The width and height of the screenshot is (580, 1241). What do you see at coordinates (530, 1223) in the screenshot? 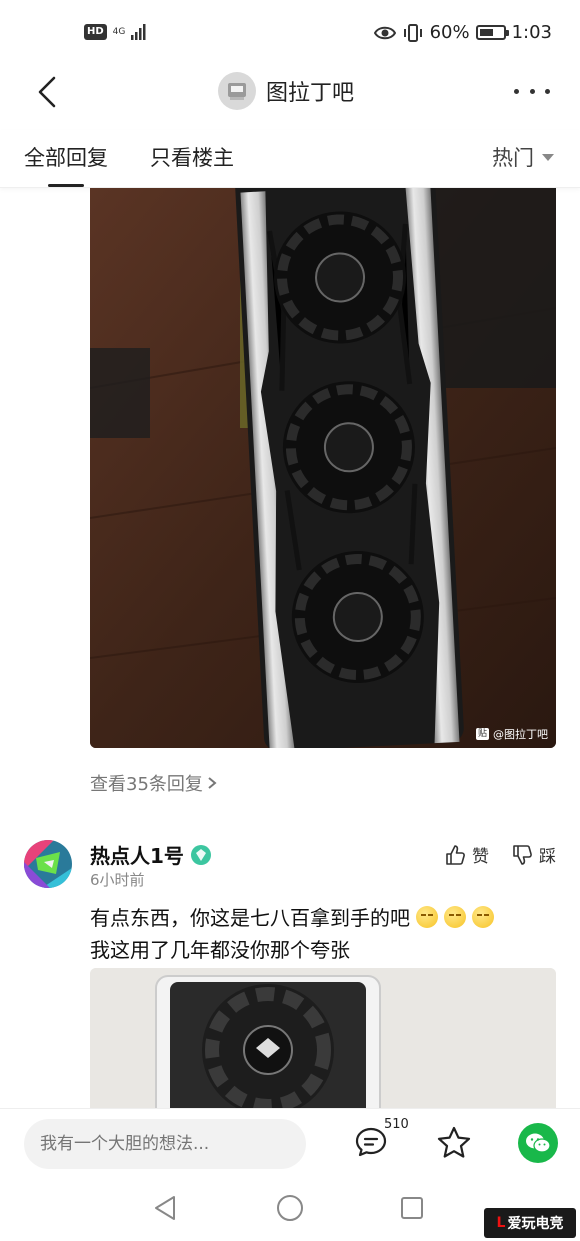
I see `site-watermark-logo: L 爱玩电竞` at bounding box center [530, 1223].